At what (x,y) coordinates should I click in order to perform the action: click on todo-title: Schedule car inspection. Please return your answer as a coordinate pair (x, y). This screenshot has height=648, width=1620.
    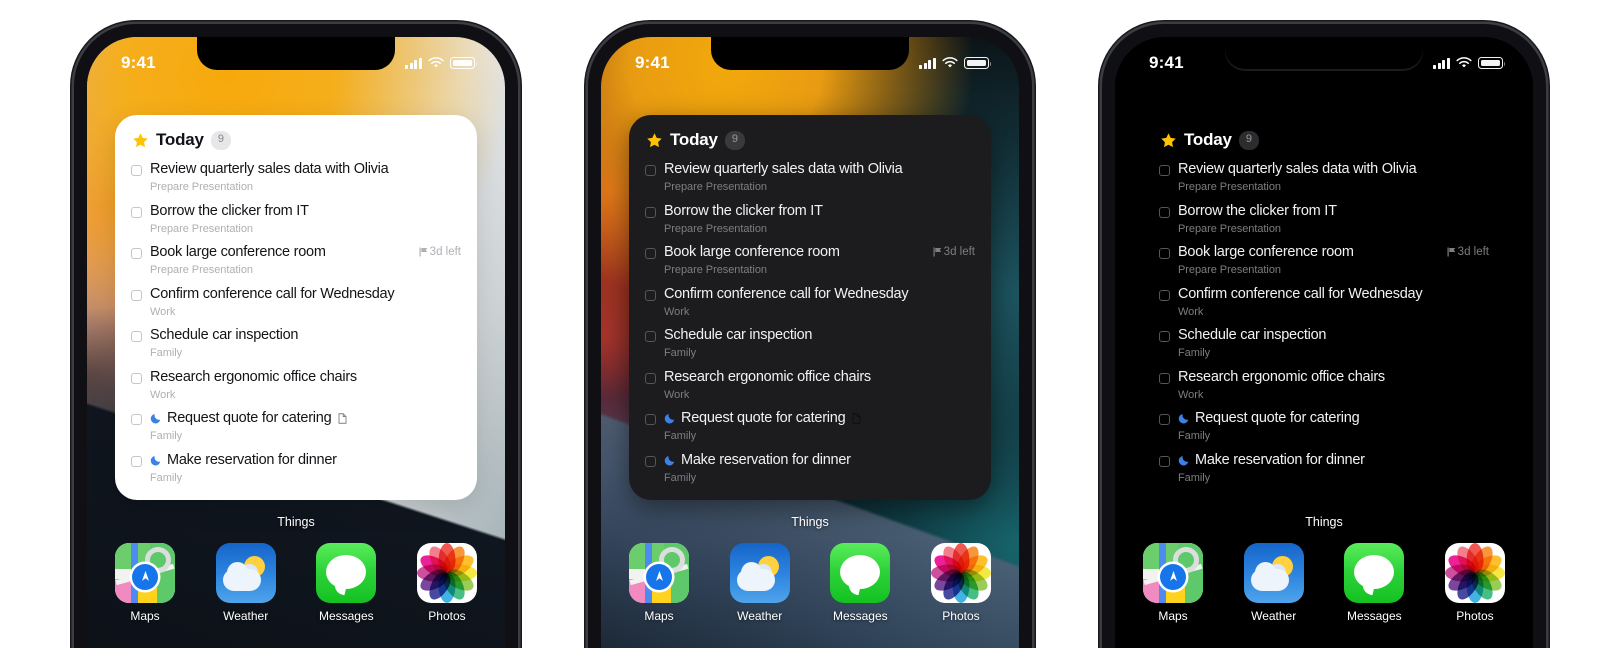
    Looking at the image, I should click on (738, 335).